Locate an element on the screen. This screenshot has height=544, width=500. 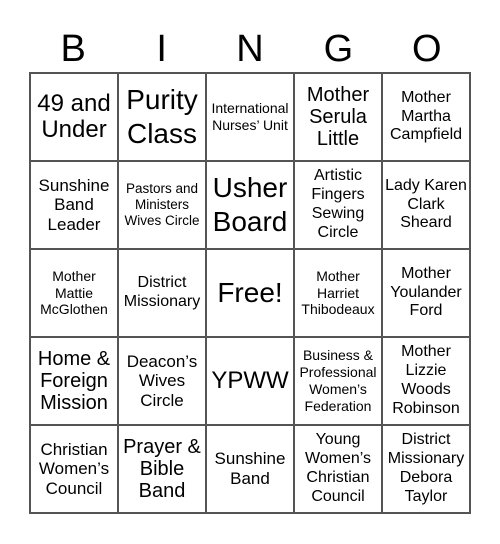
bingo-cell: Mother Serula Little is located at coordinates (338, 117).